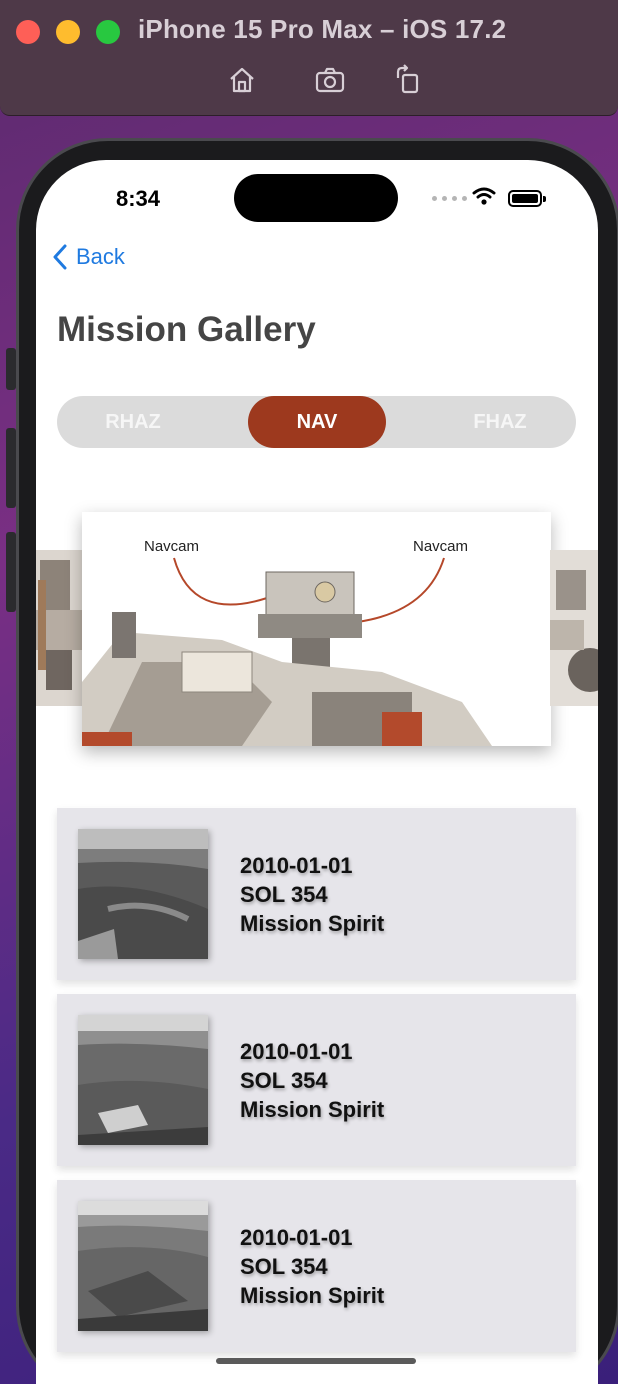  I want to click on status-indicators, so click(492, 198).